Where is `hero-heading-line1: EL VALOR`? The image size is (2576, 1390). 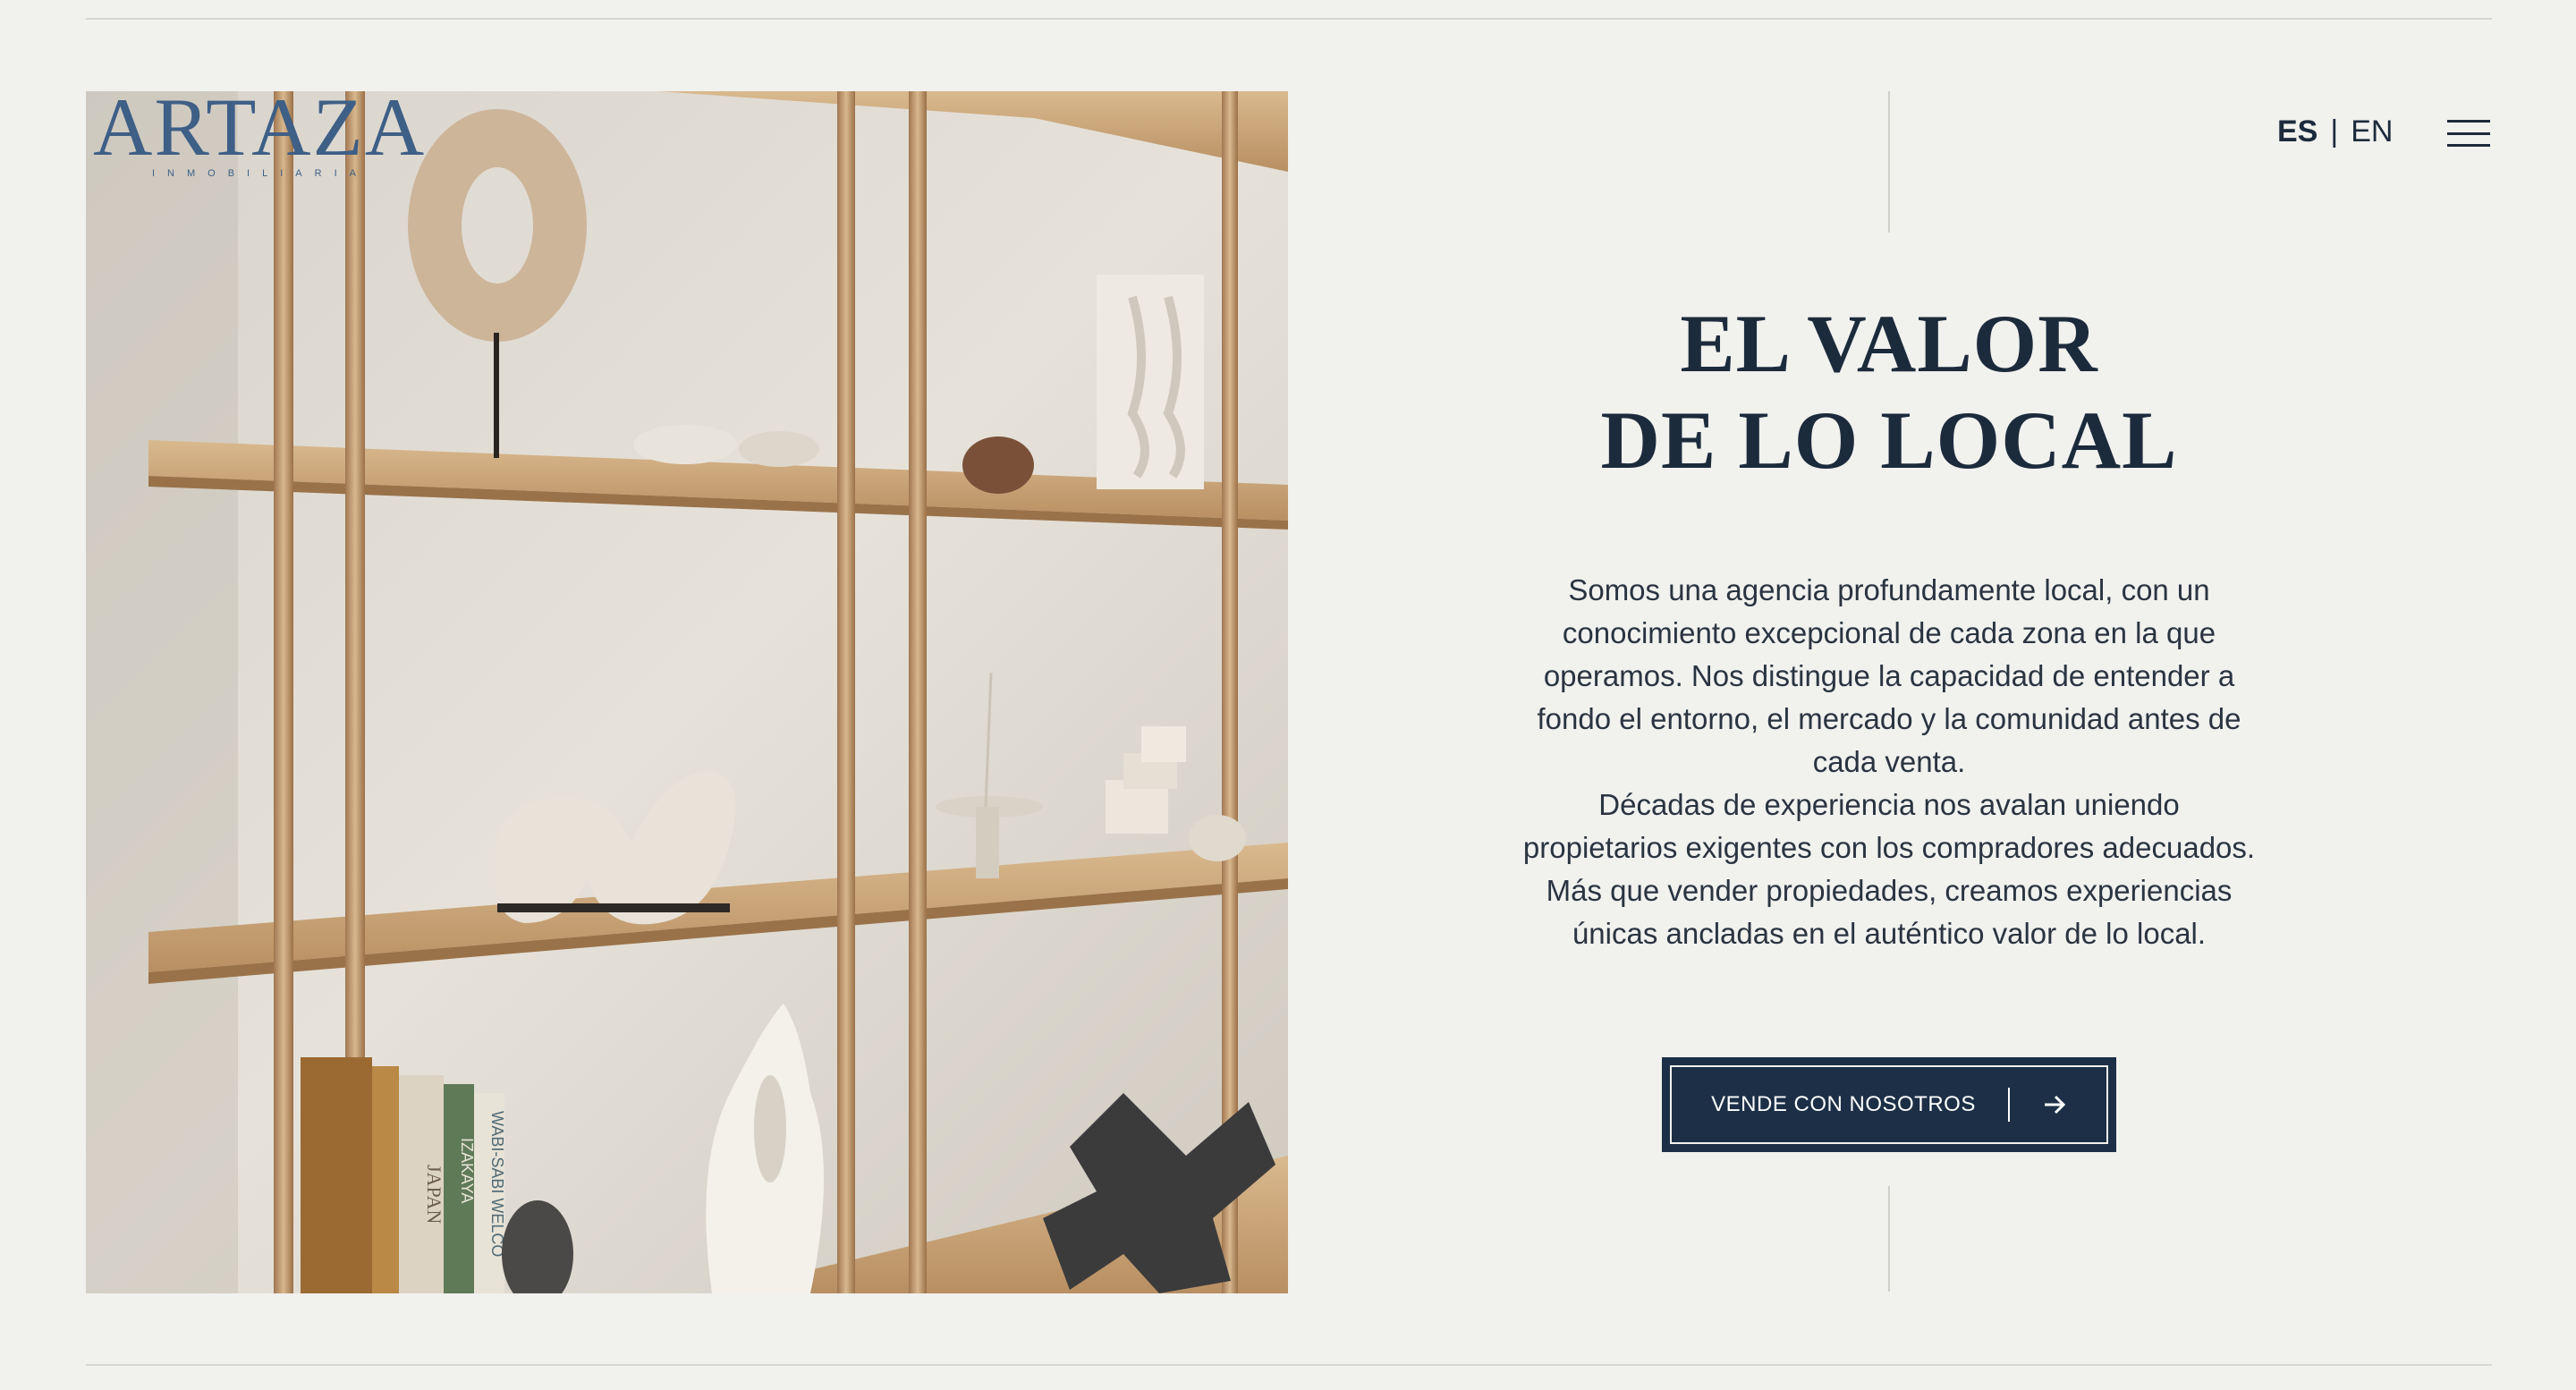
hero-heading-line1: EL VALOR is located at coordinates (1889, 343).